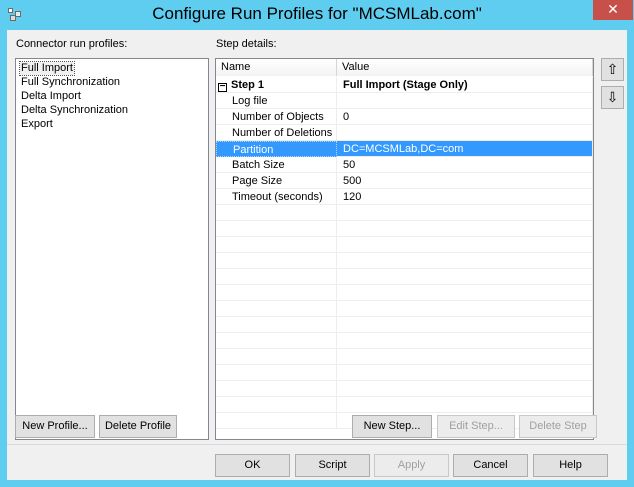 This screenshot has width=634, height=487. I want to click on window-title: Configure Run Profiles for "MCSMLab.com", so click(317, 13).